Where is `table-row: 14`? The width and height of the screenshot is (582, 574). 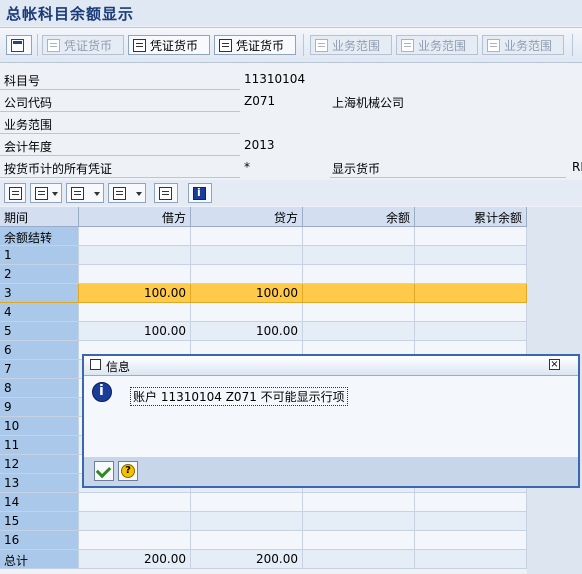 table-row: 14 is located at coordinates (263, 502).